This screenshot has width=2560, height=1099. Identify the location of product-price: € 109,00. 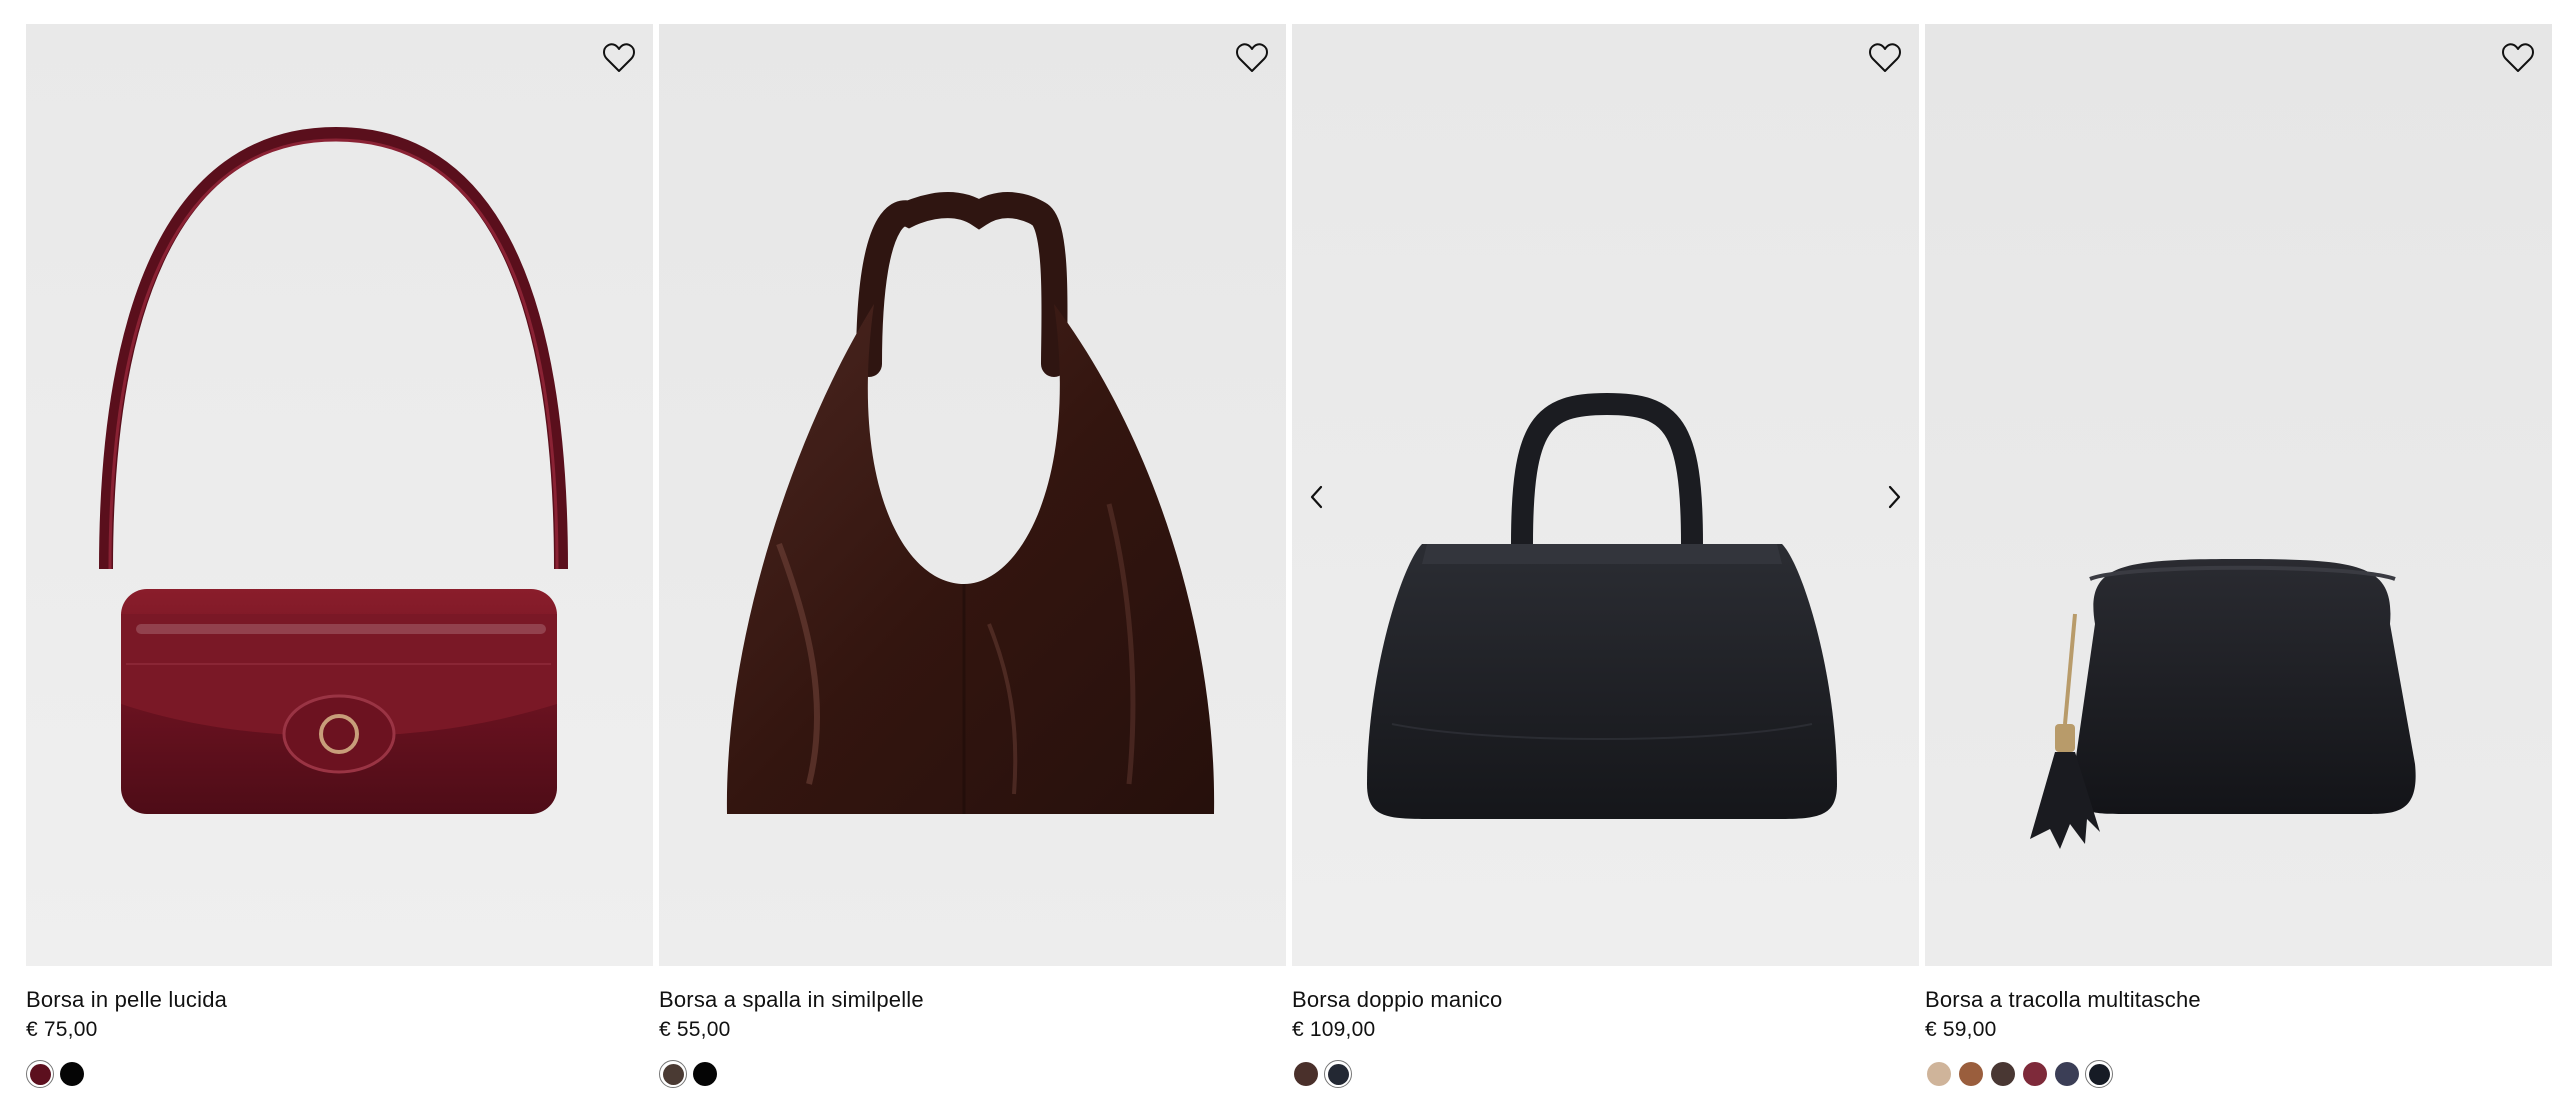
(1334, 1029).